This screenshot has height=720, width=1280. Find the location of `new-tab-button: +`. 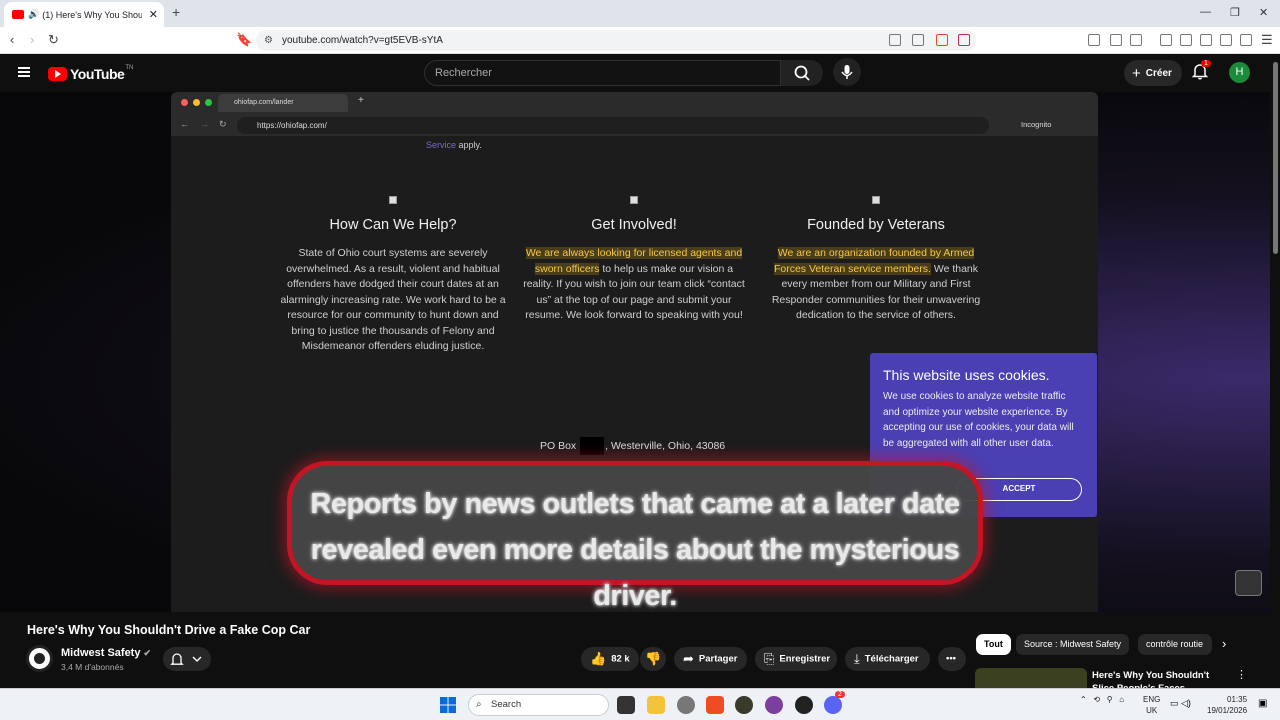

new-tab-button: + is located at coordinates (176, 12).